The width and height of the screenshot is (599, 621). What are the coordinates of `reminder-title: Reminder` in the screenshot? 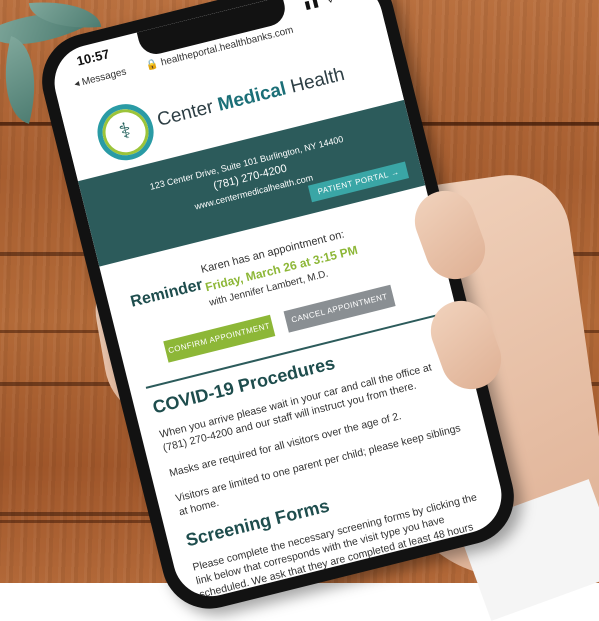 It's located at (166, 293).